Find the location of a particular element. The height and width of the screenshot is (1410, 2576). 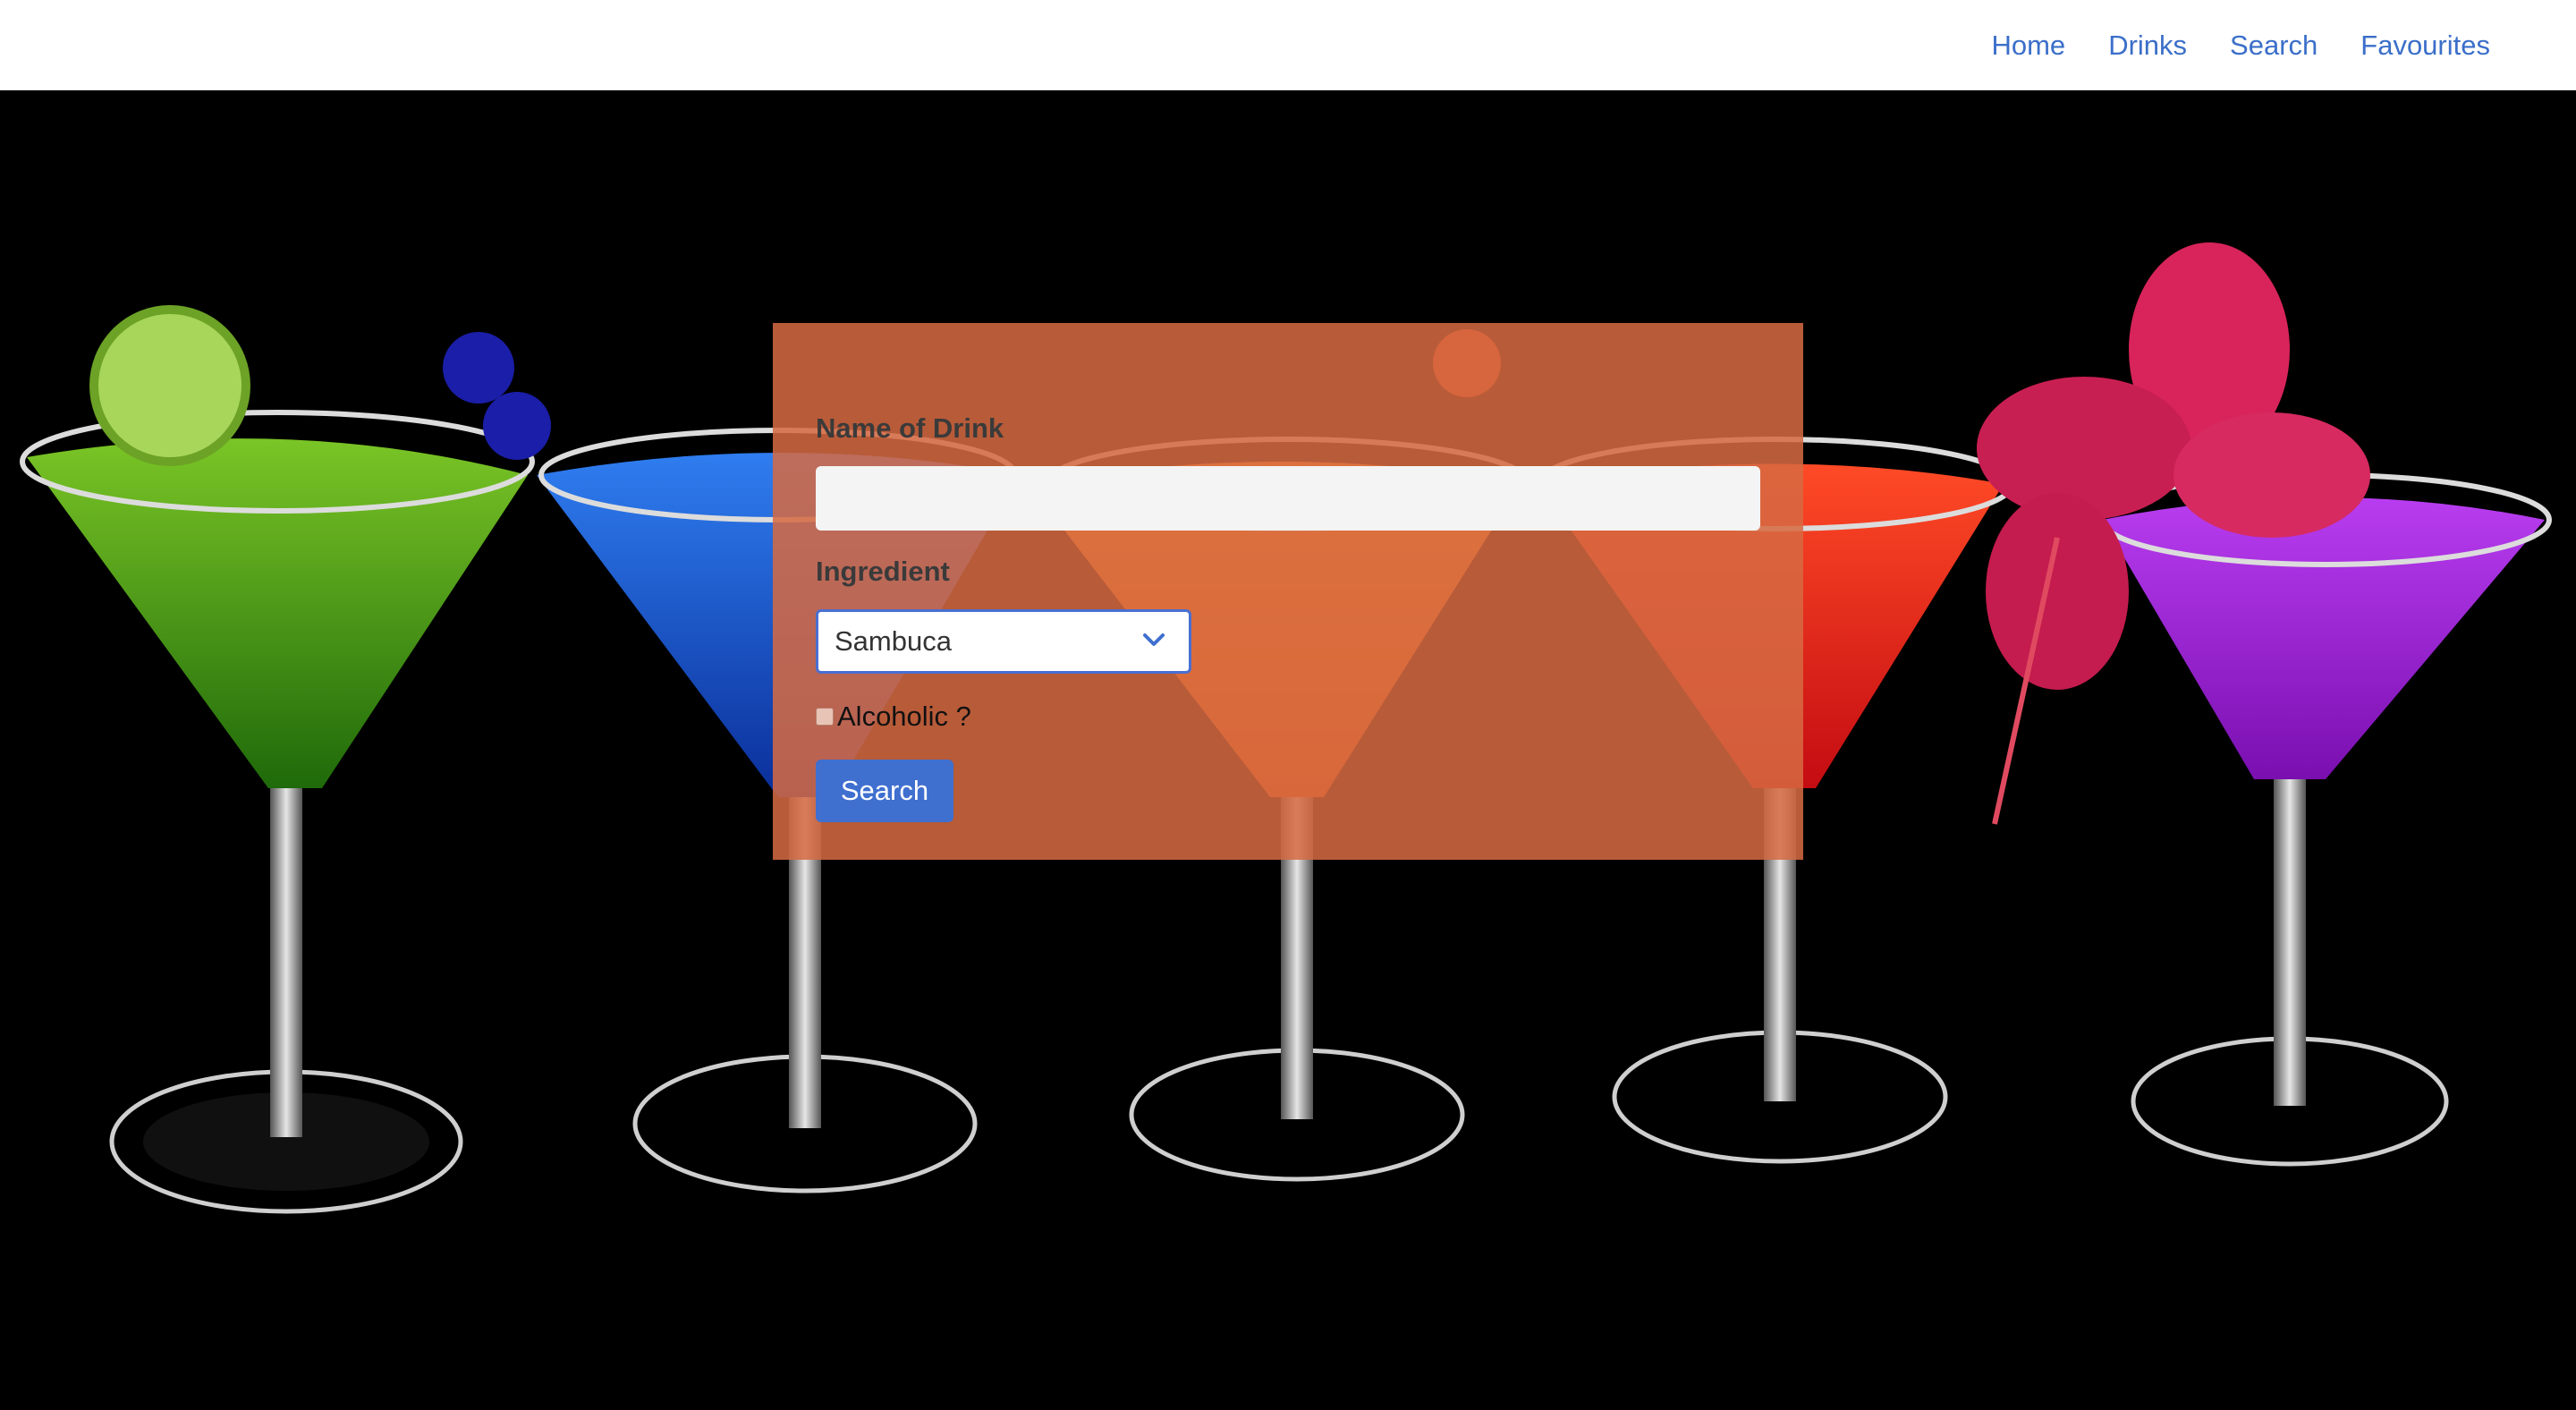

name-of-drink-input is located at coordinates (1288, 498).